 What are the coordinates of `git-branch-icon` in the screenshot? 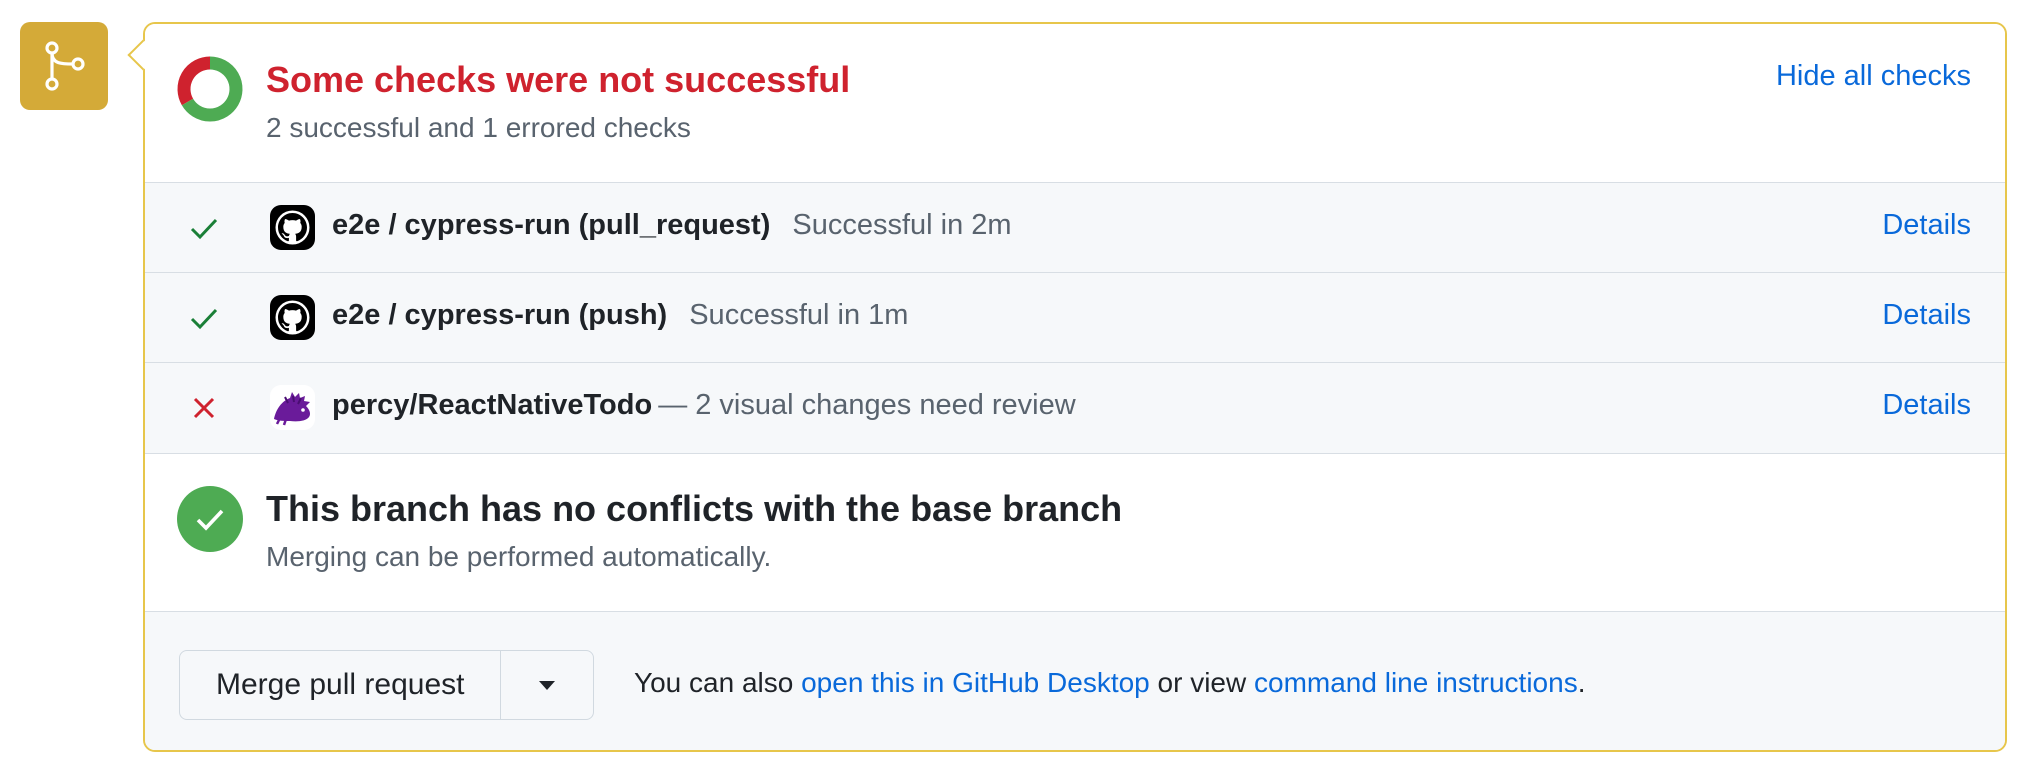 It's located at (65, 66).